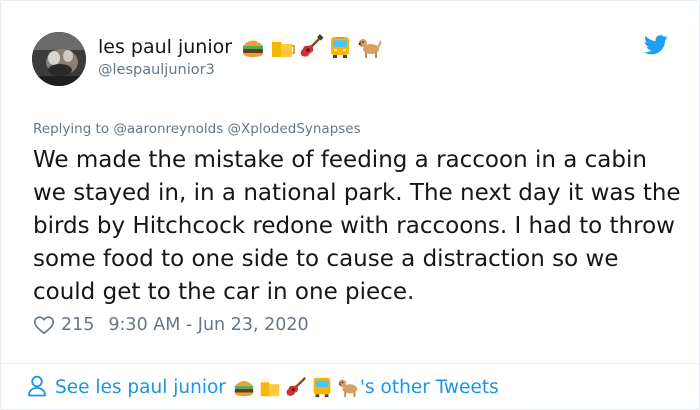 The image size is (700, 410). I want to click on mention-link: @XplodedSynapses, so click(294, 129).